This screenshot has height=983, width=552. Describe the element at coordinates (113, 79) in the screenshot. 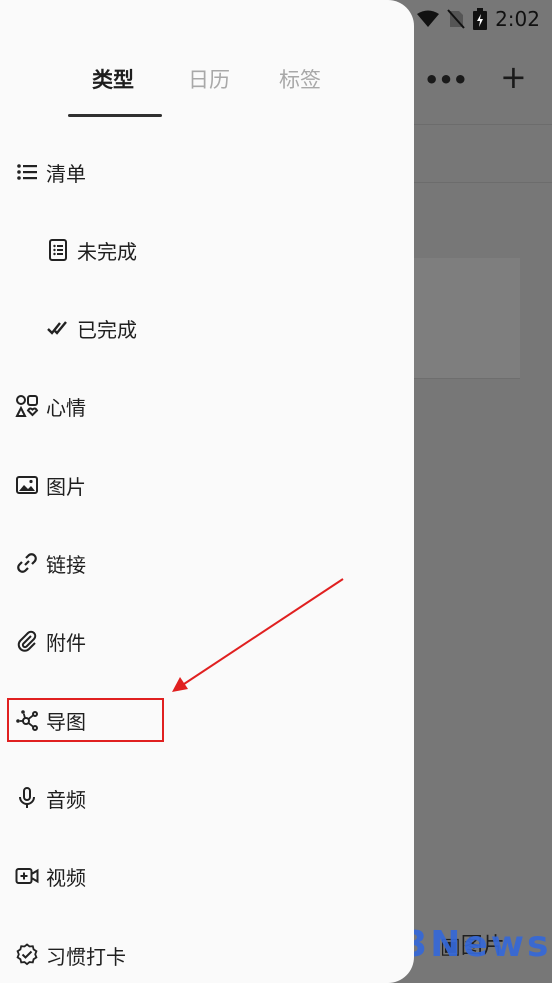

I see `tab-type: 类型` at that location.